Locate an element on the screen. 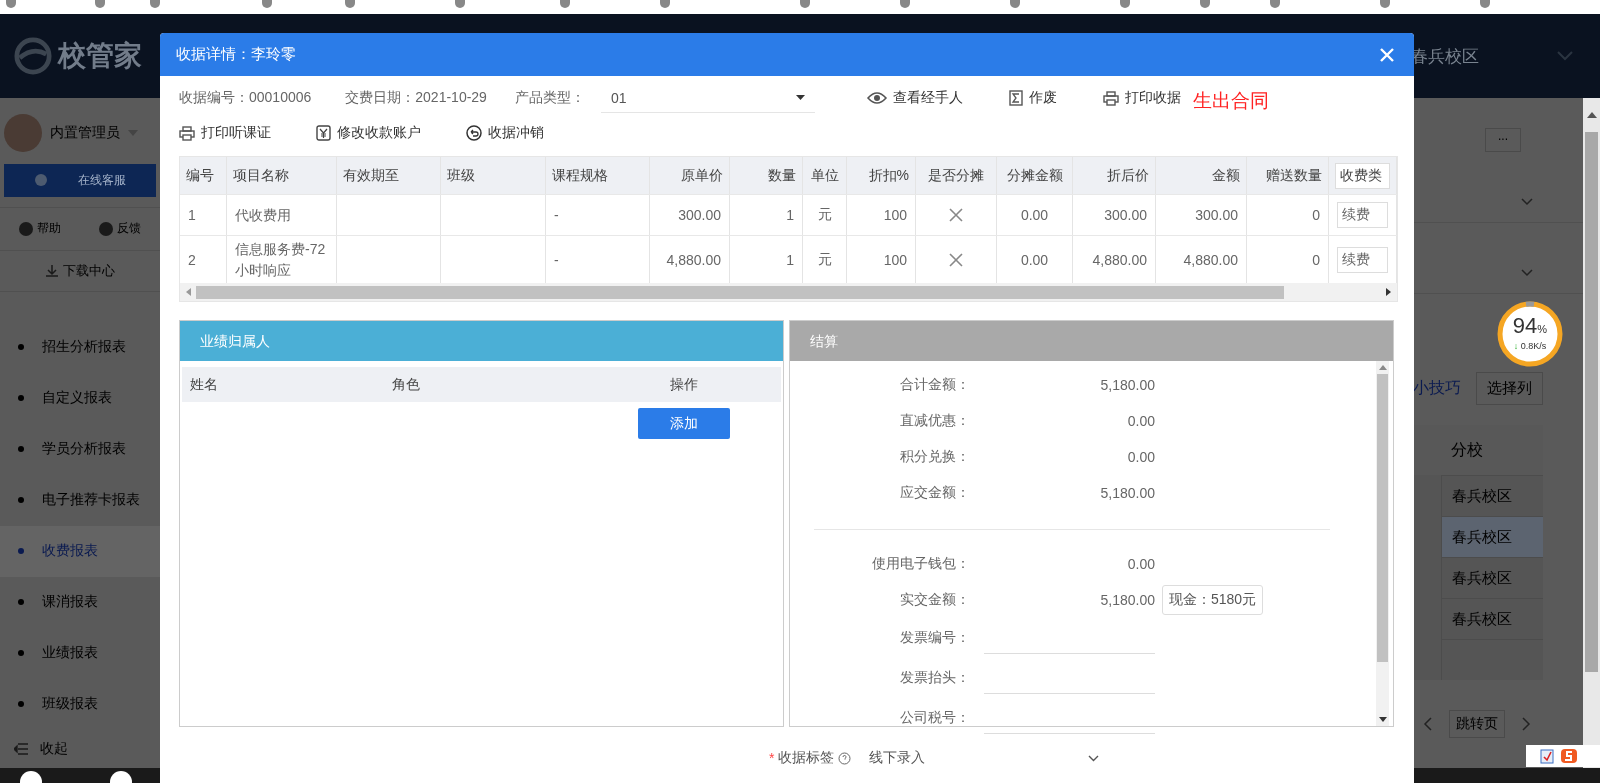 The width and height of the screenshot is (1600, 783). column-header: 角色 is located at coordinates (406, 385).